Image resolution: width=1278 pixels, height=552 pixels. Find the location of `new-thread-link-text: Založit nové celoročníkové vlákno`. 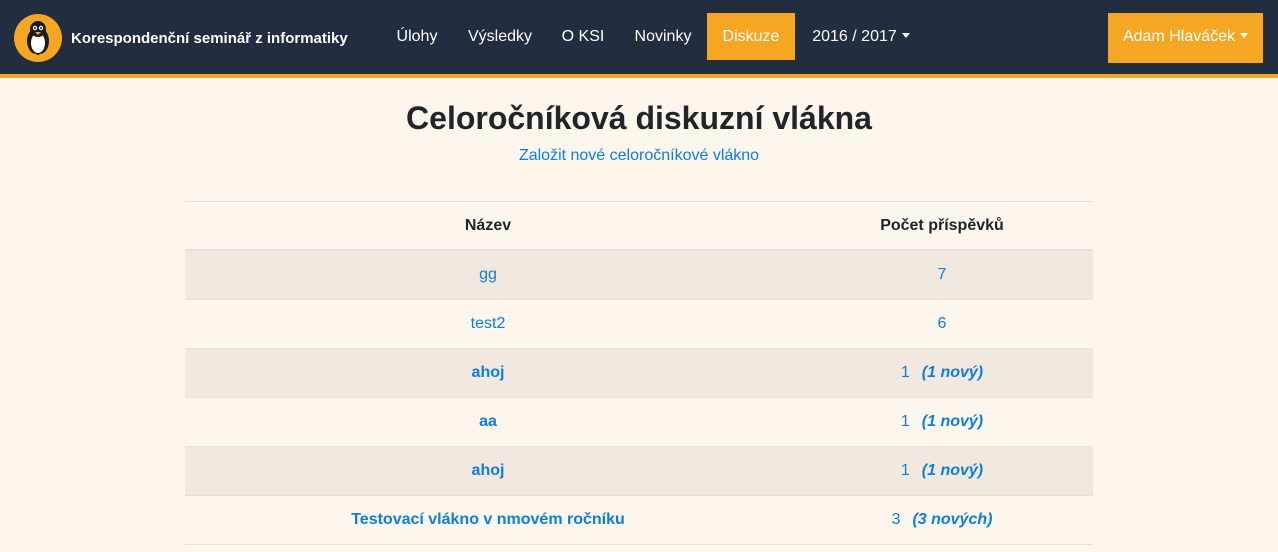

new-thread-link-text: Založit nové celoročníkové vlákno is located at coordinates (639, 155).